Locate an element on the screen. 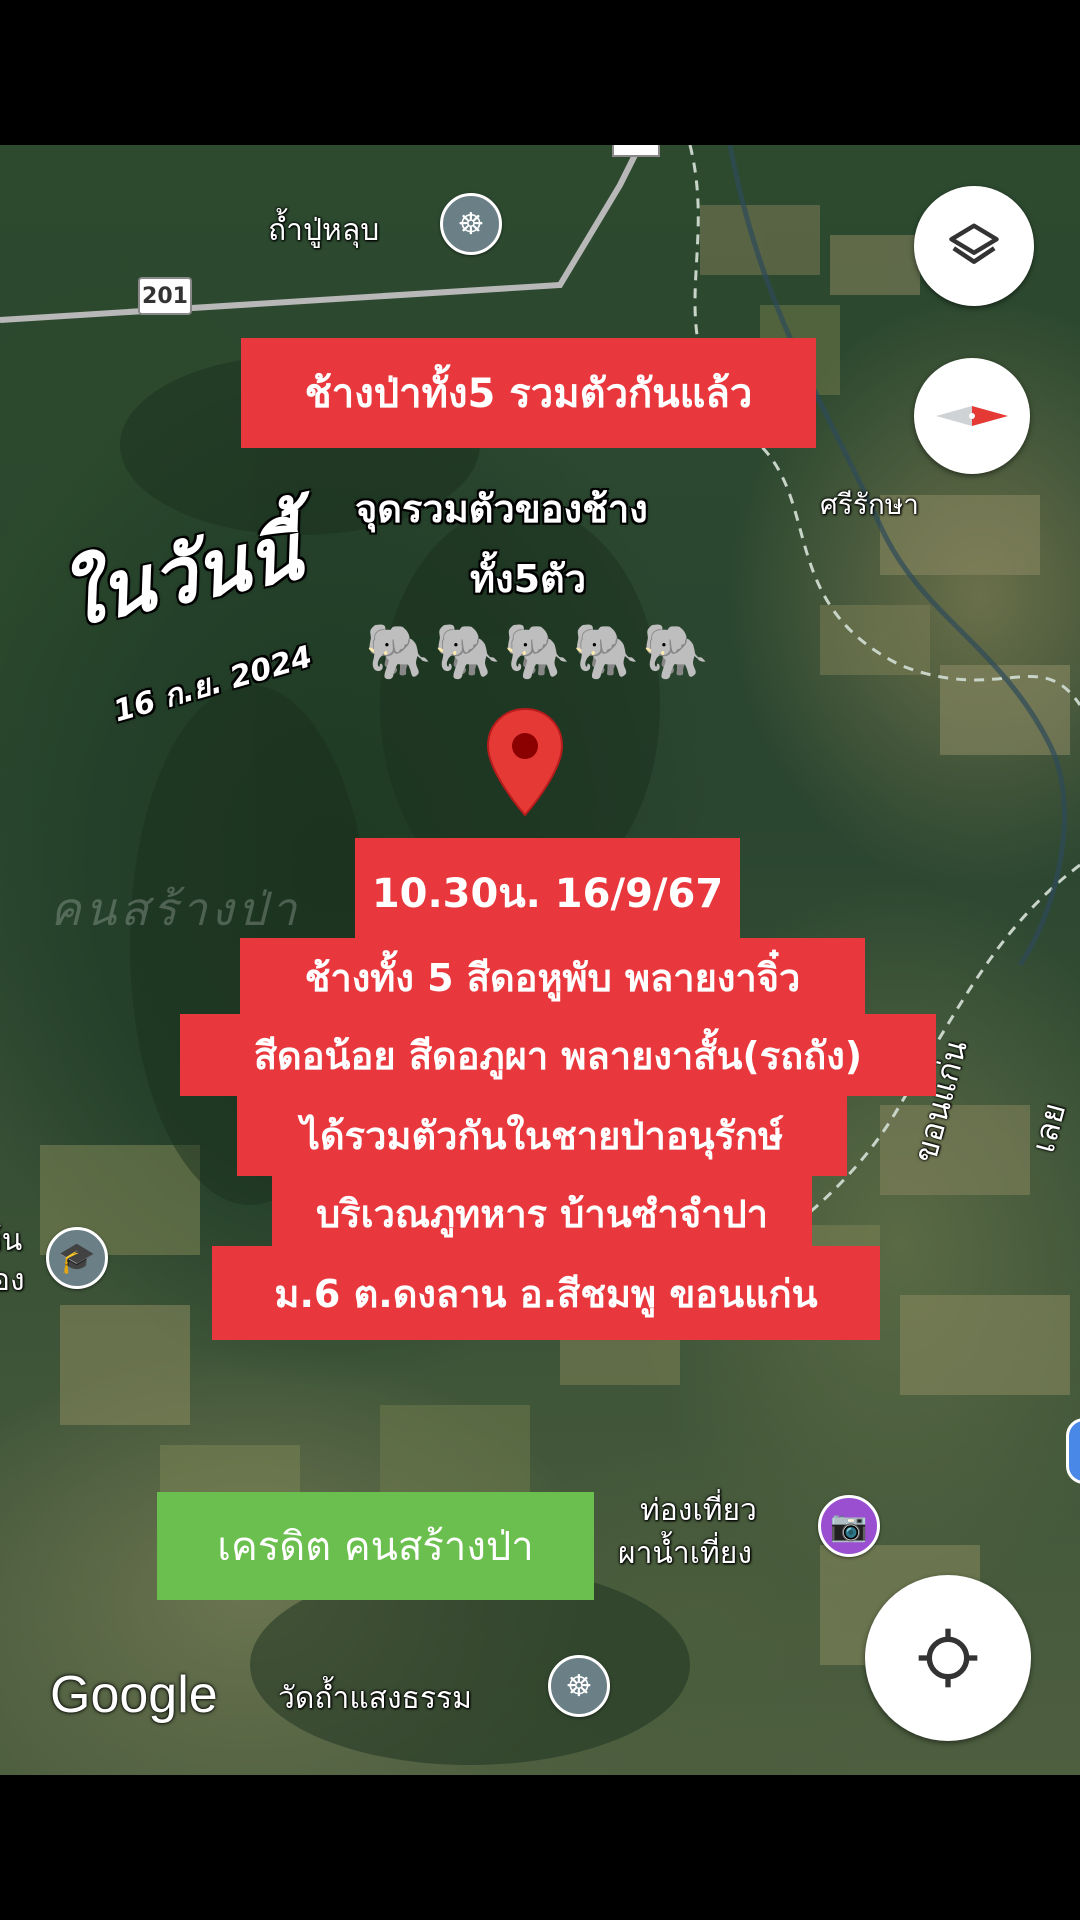 The height and width of the screenshot is (1920, 1080). my-location-button is located at coordinates (948, 1658).